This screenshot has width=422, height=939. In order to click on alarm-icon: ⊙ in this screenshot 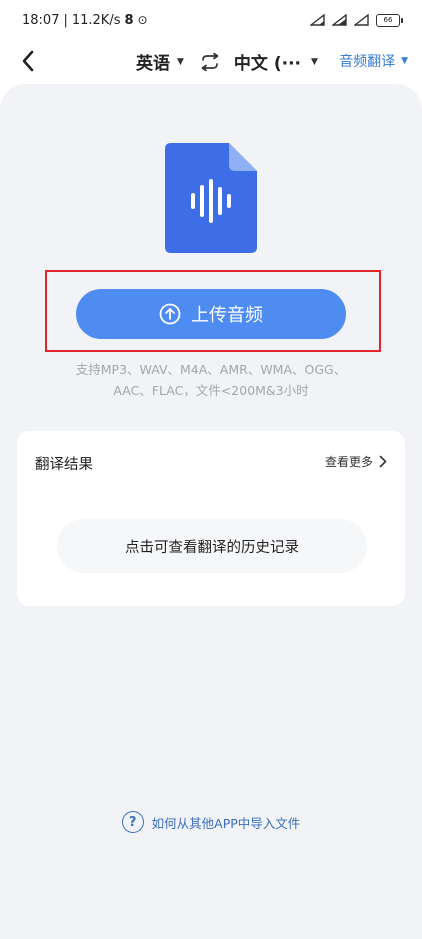, I will do `click(142, 20)`.